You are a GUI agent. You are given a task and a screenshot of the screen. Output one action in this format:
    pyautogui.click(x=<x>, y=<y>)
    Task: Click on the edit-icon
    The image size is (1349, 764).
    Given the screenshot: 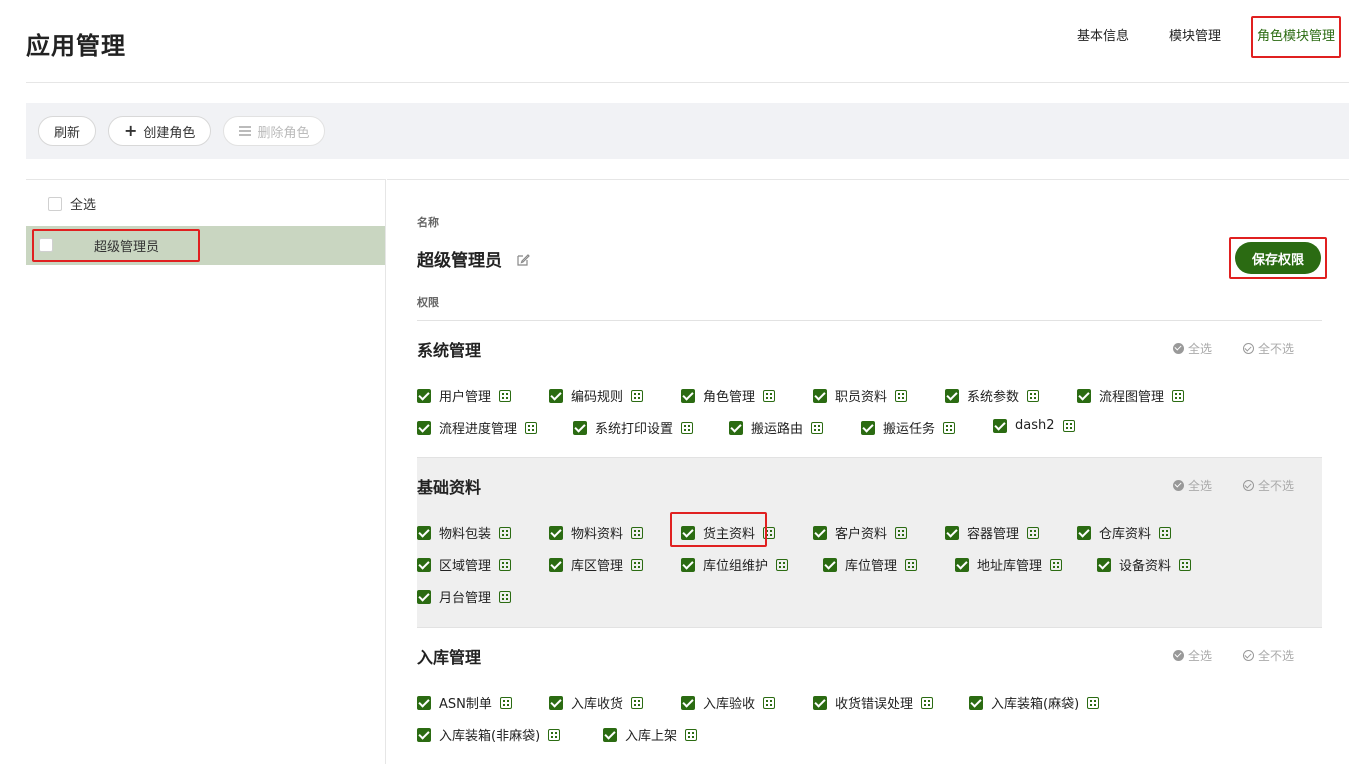 What is the action you would take?
    pyautogui.click(x=523, y=259)
    